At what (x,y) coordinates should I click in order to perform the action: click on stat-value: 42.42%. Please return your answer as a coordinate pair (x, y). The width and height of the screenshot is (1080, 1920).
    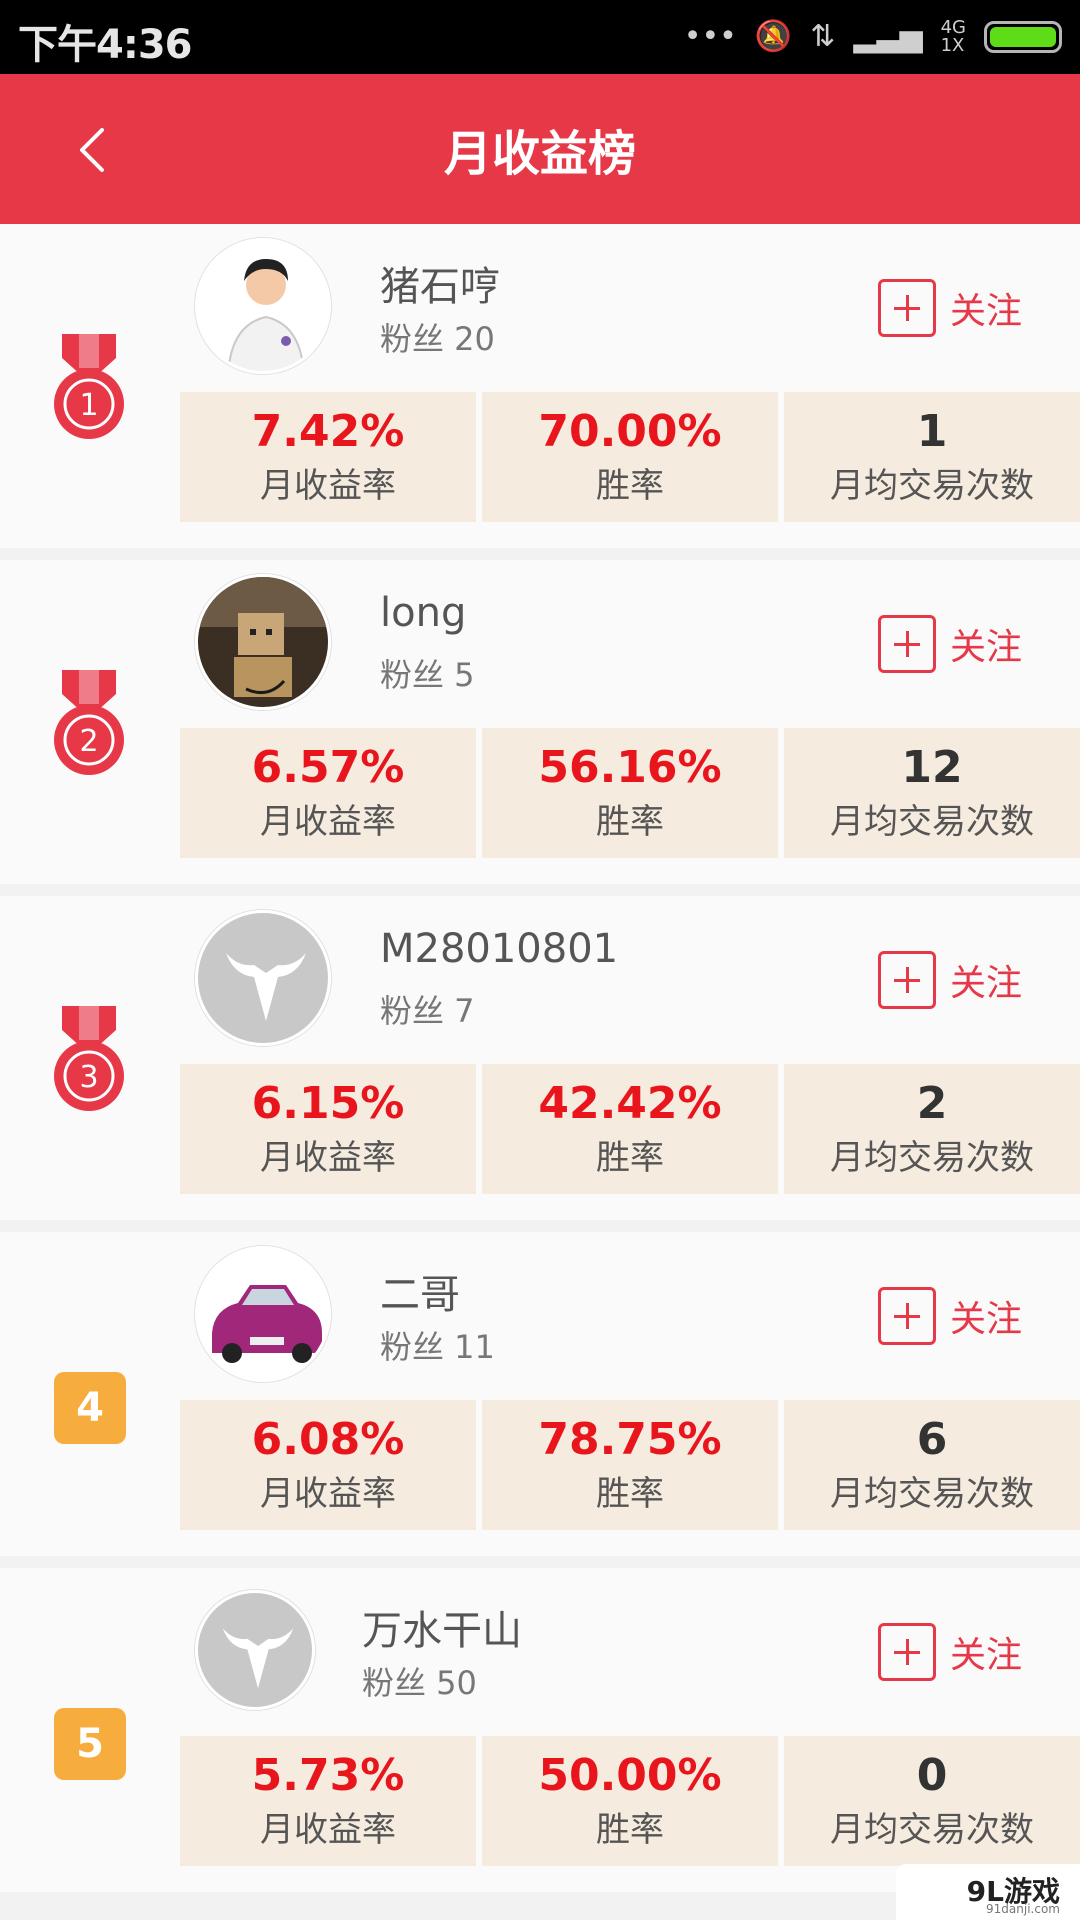
    Looking at the image, I should click on (630, 1103).